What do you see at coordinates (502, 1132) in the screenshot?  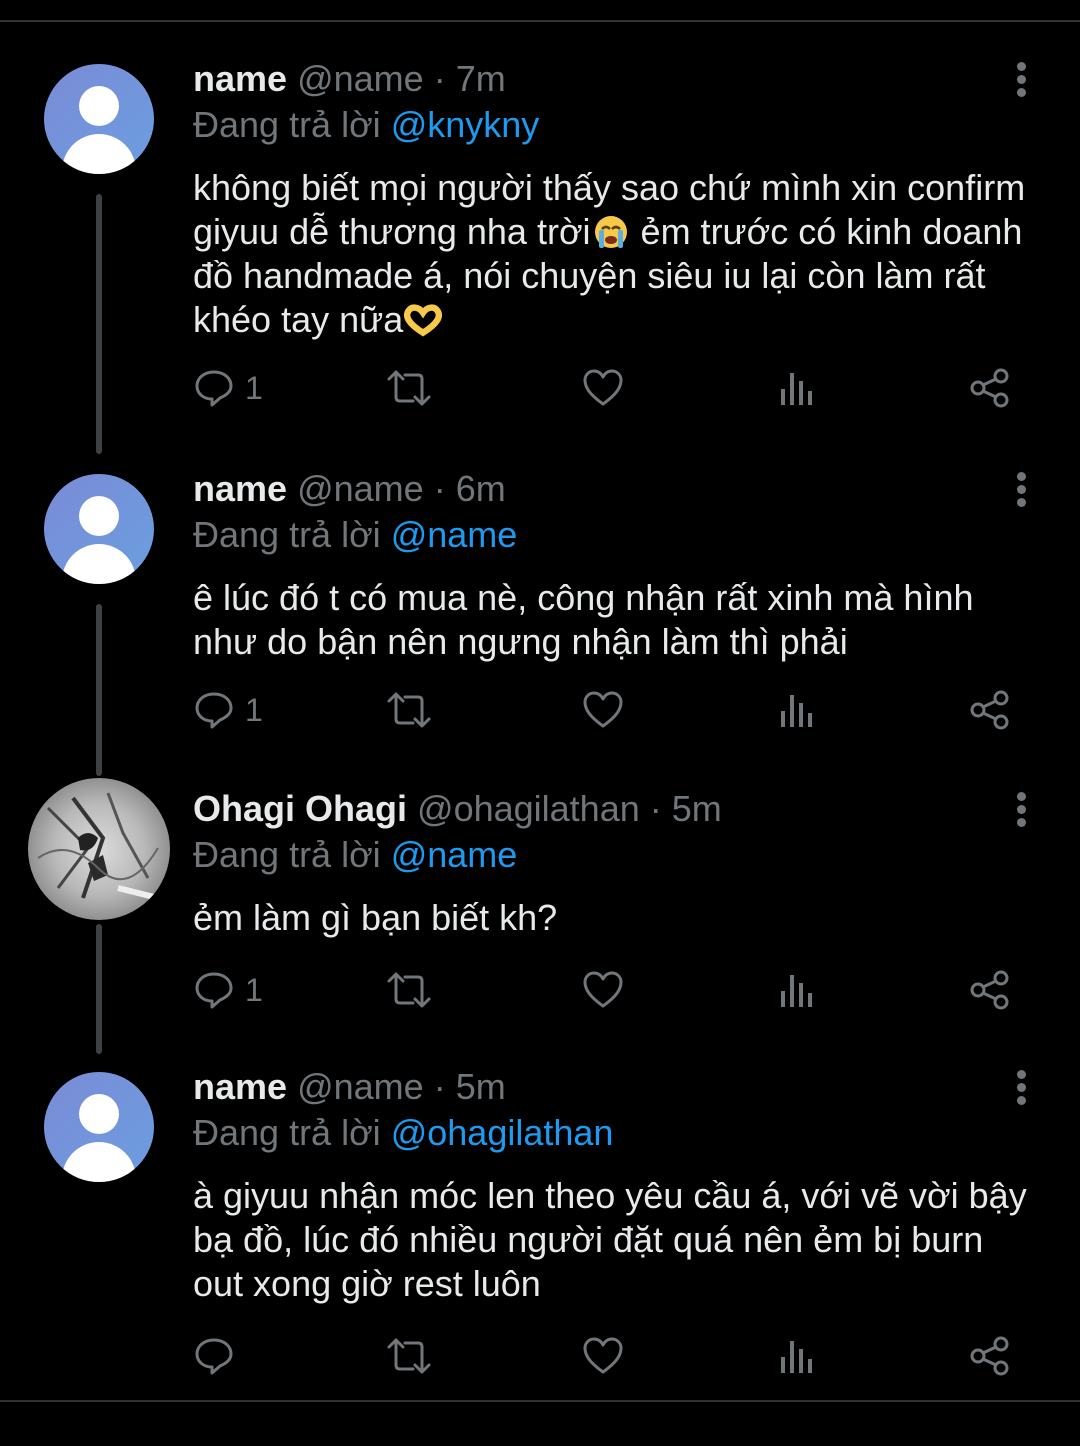 I see `mention-link: @ohagilathan` at bounding box center [502, 1132].